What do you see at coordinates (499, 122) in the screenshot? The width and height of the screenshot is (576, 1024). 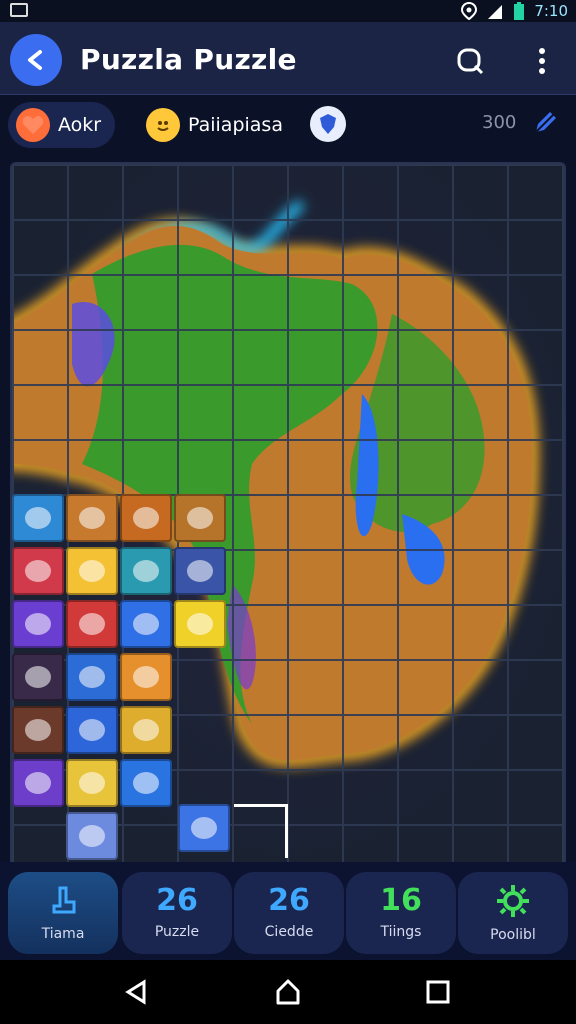 I see `score-value: 300` at bounding box center [499, 122].